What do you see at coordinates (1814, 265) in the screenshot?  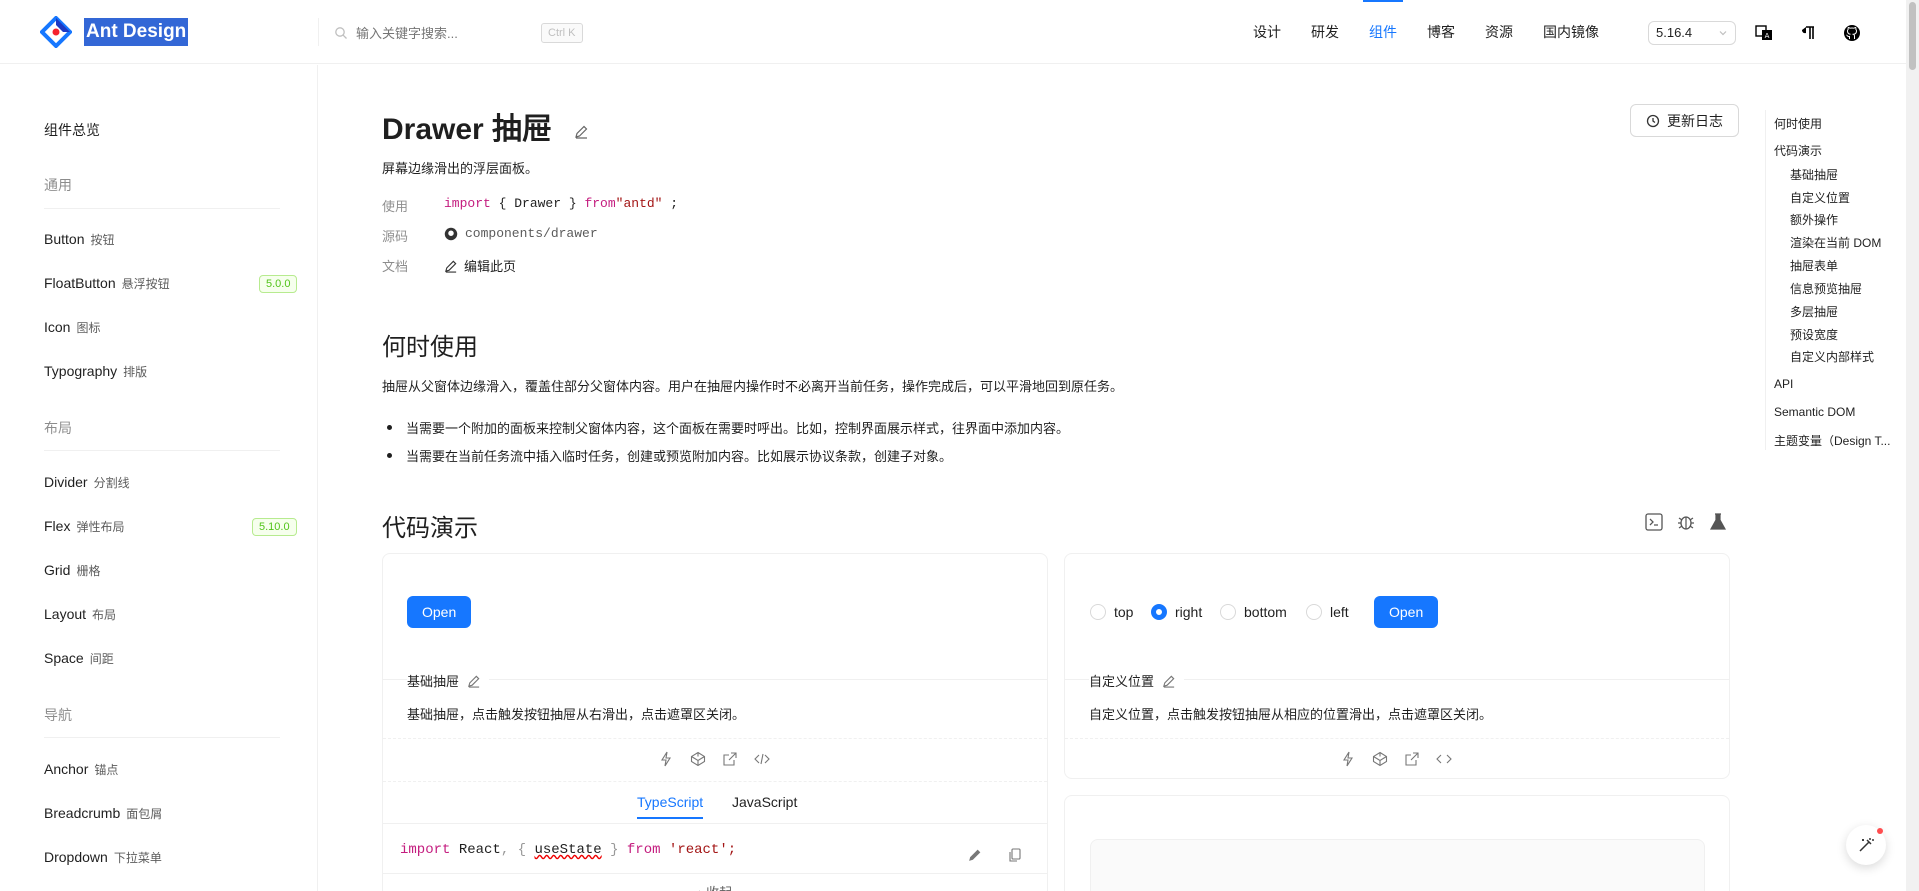 I see `toc-link: 抽屉表单` at bounding box center [1814, 265].